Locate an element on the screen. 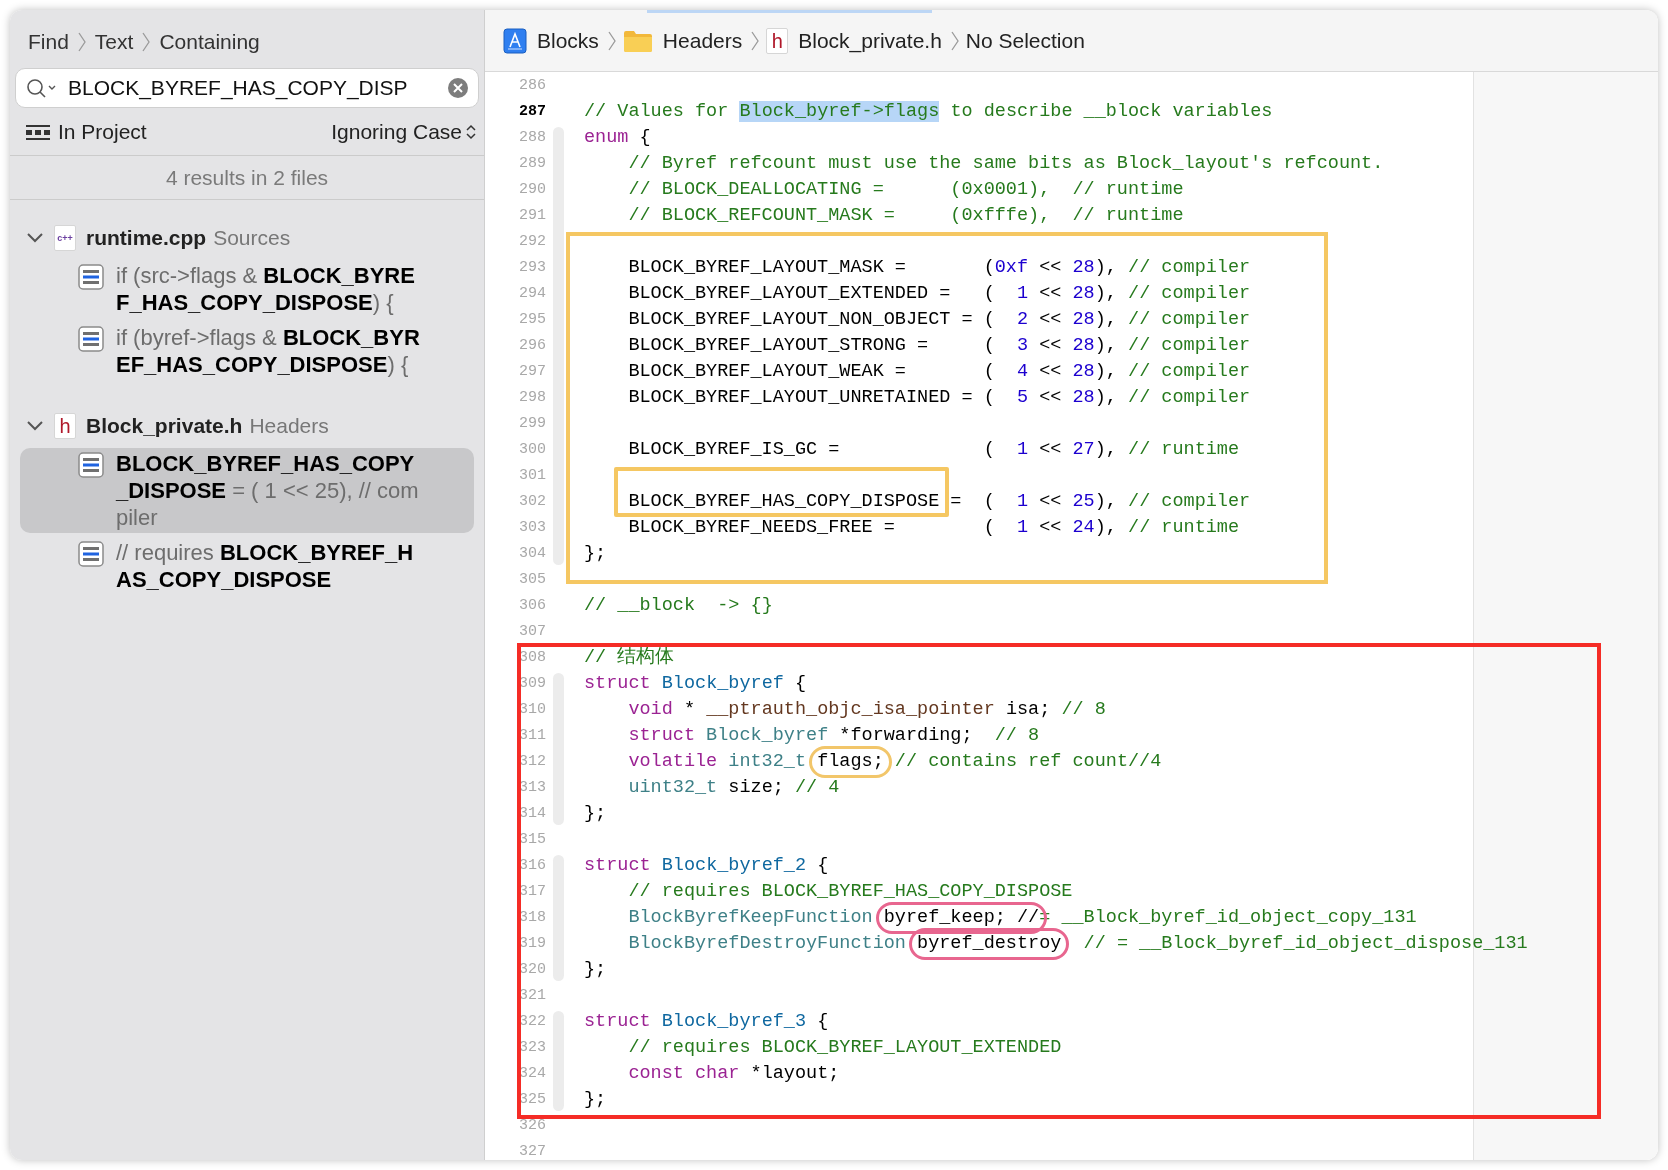 The width and height of the screenshot is (1668, 1170). line-number: 318 is located at coordinates (532, 917).